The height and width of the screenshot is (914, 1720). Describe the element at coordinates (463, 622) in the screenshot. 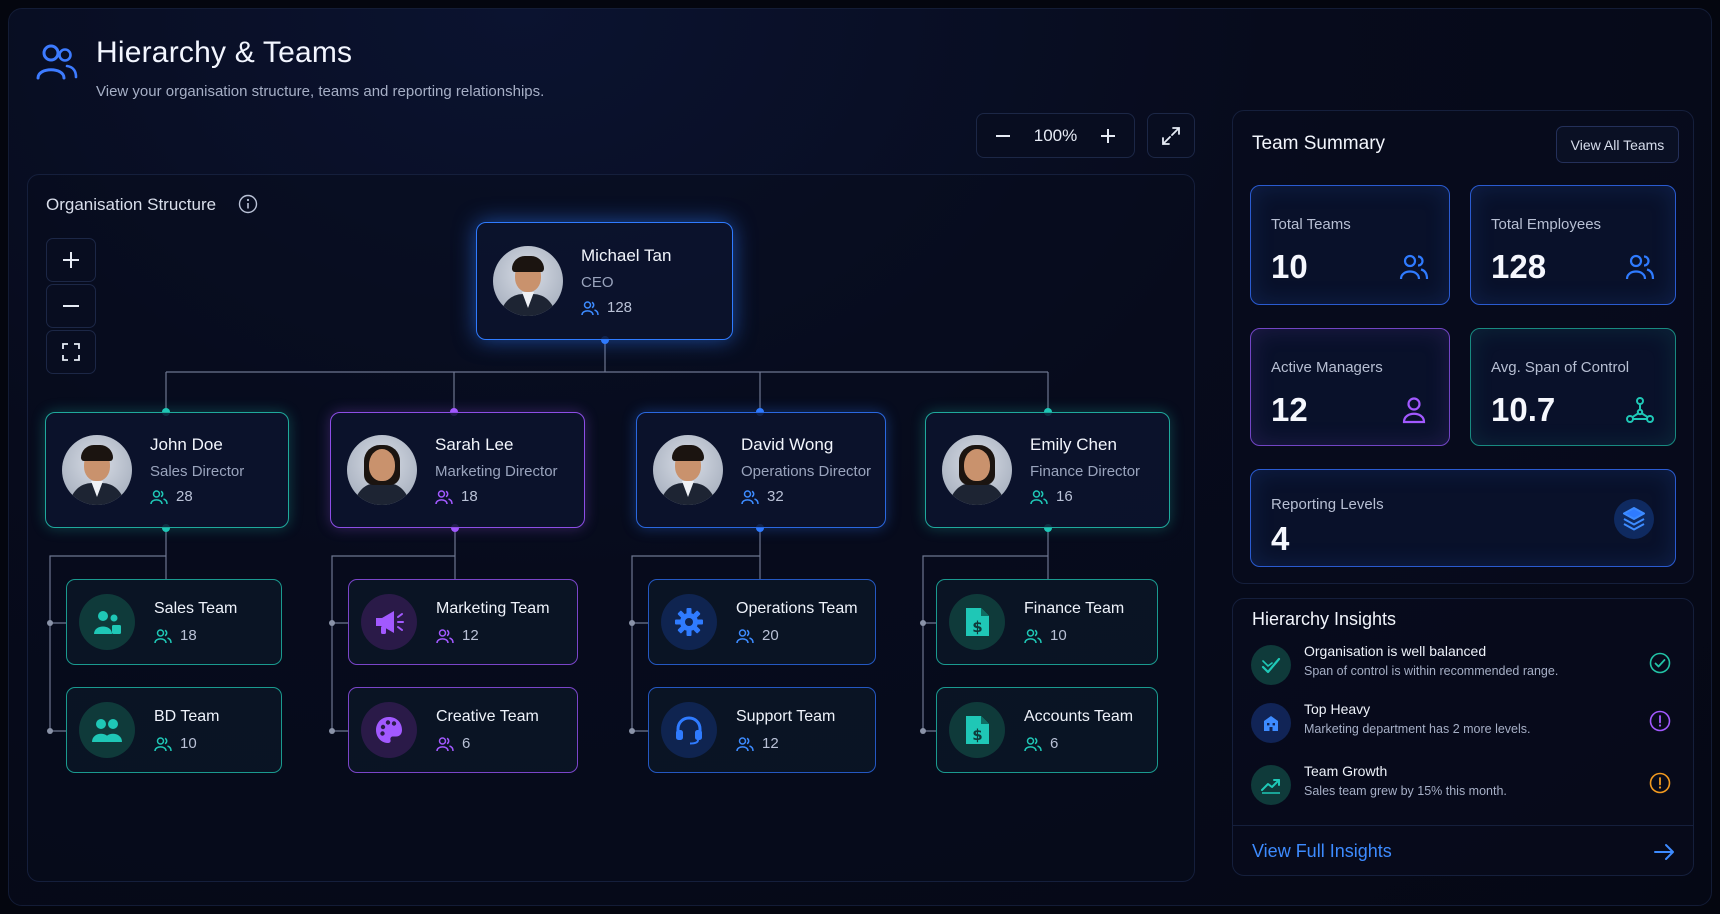

I see `team-card-marketing: Marketing Team 12` at that location.